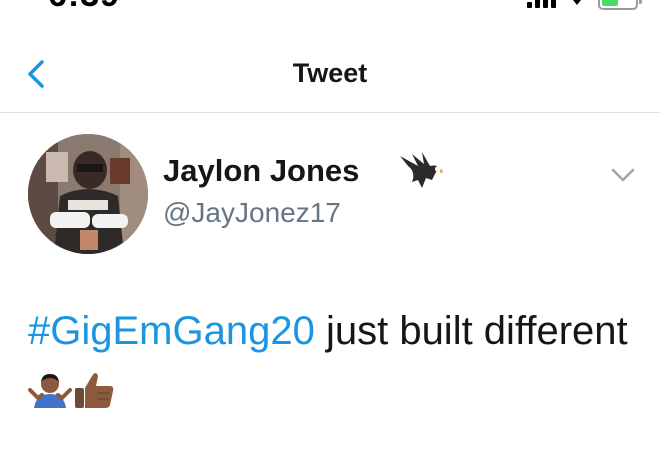  Describe the element at coordinates (171, 331) in the screenshot. I see `hashtag-link: #GigEmGang20` at that location.